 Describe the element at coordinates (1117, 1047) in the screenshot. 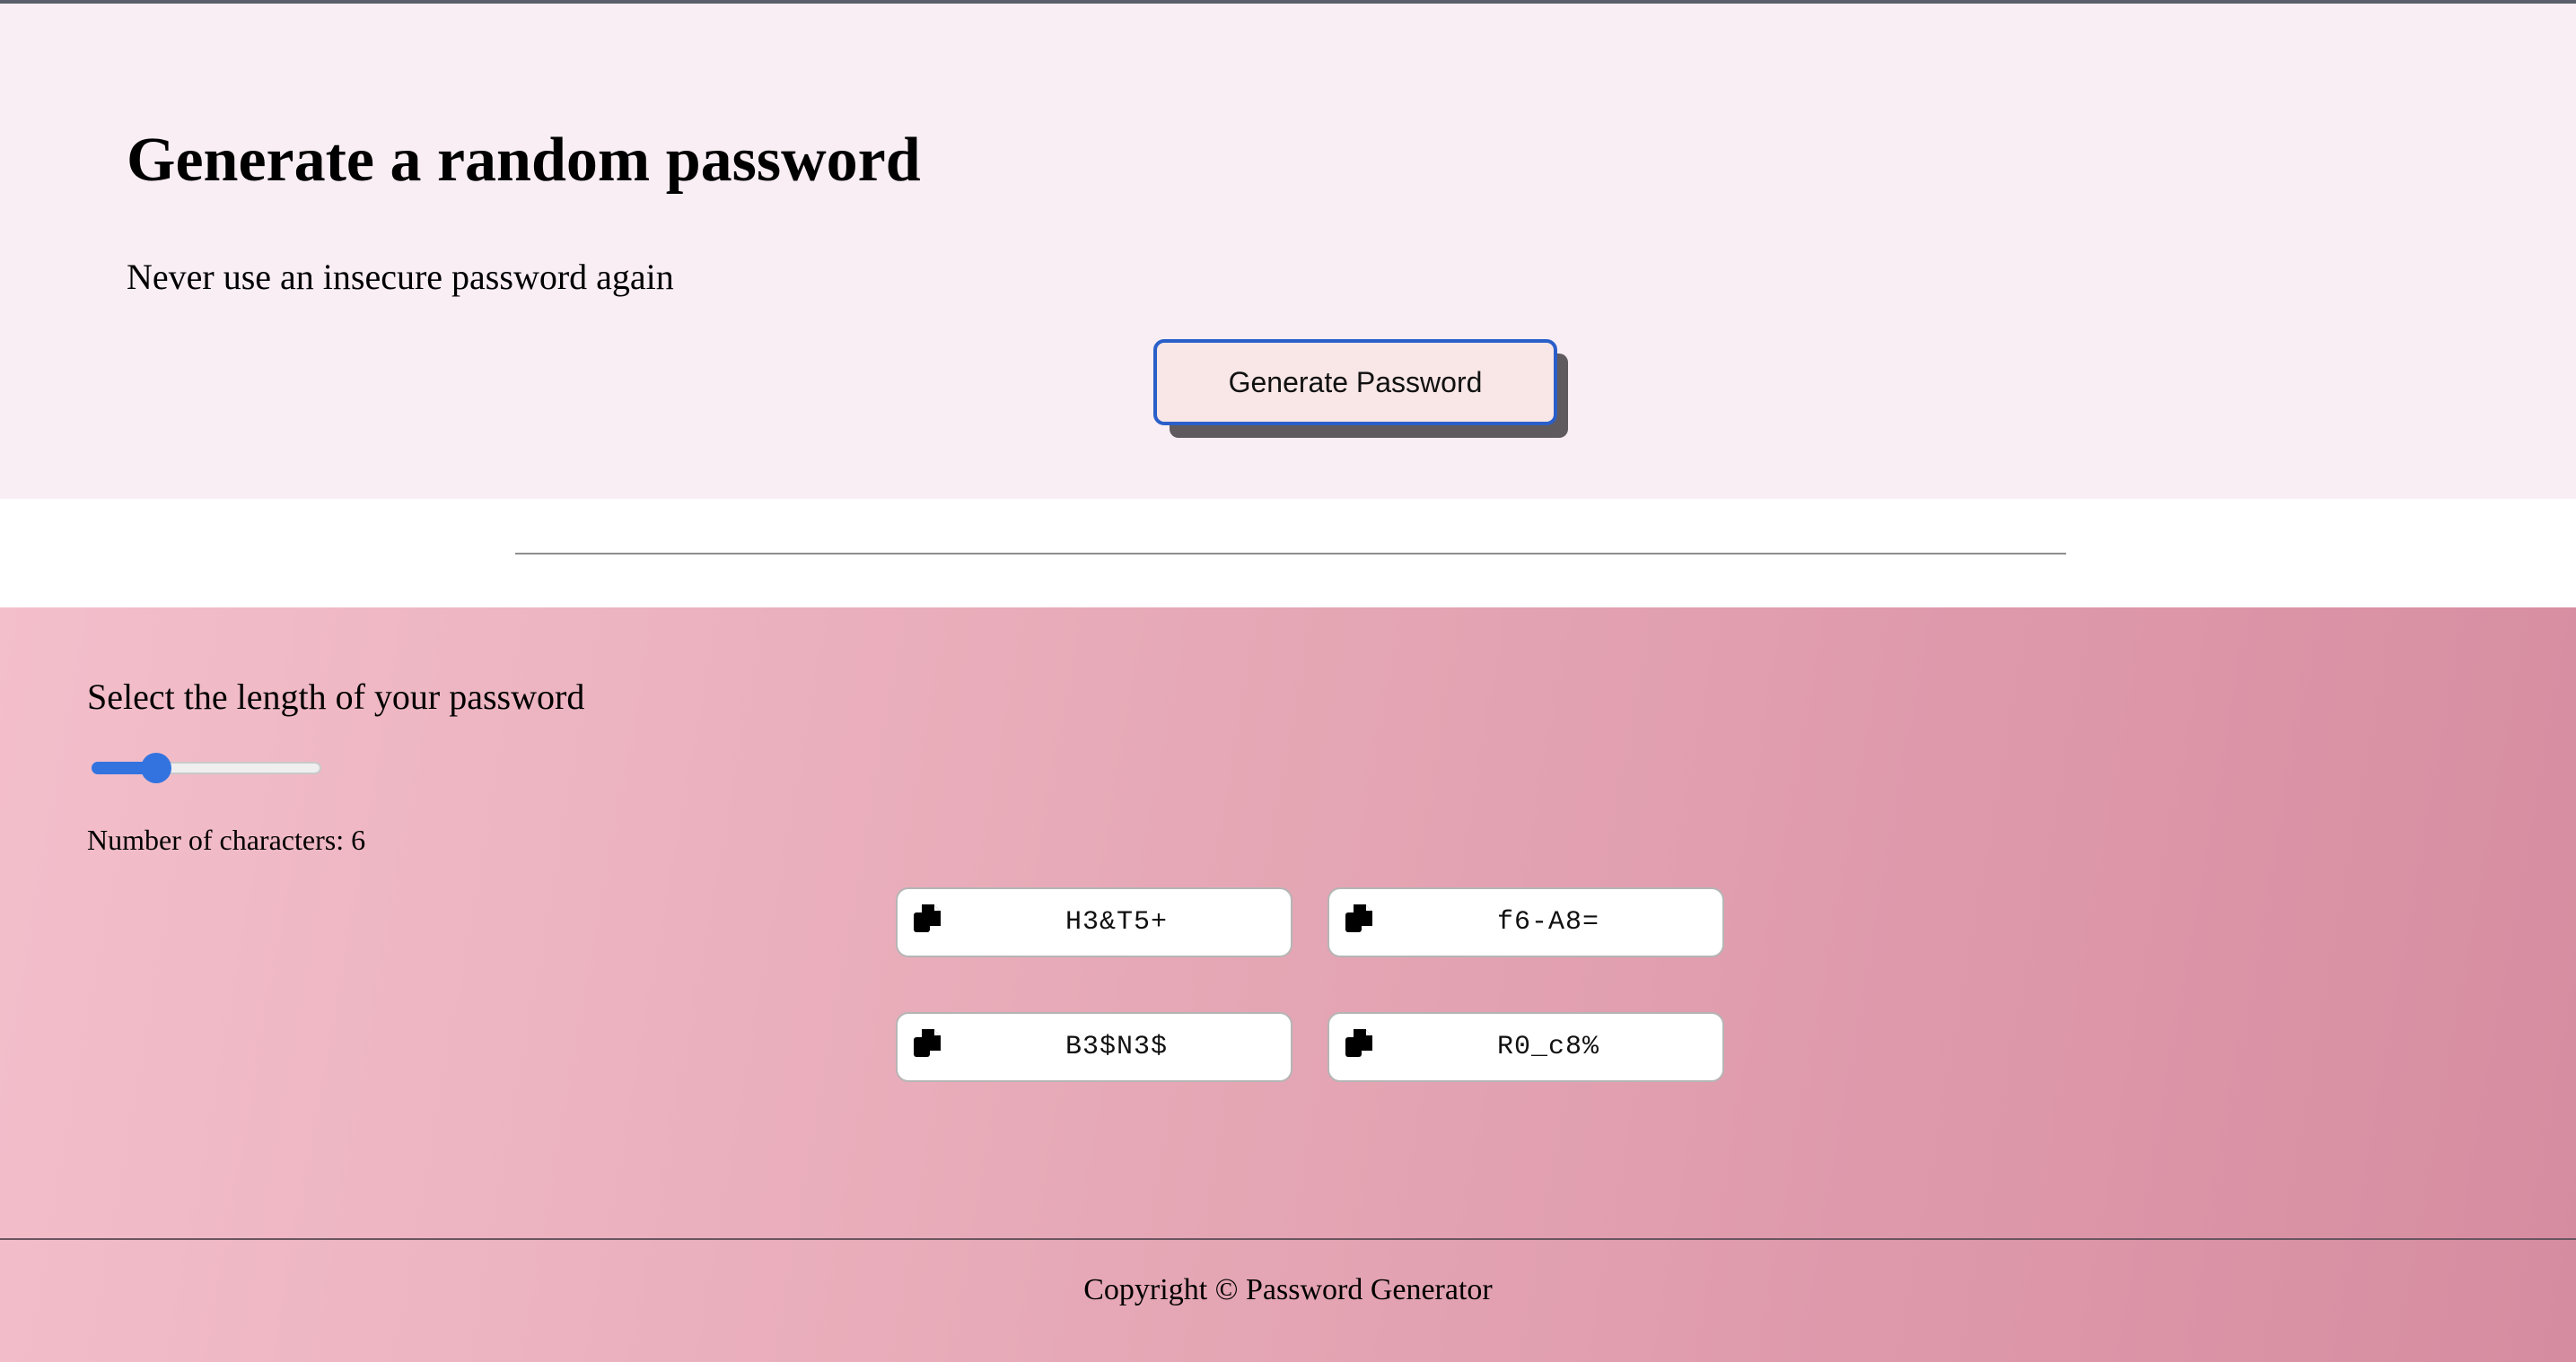

I see `password-text: B3$N3$` at that location.